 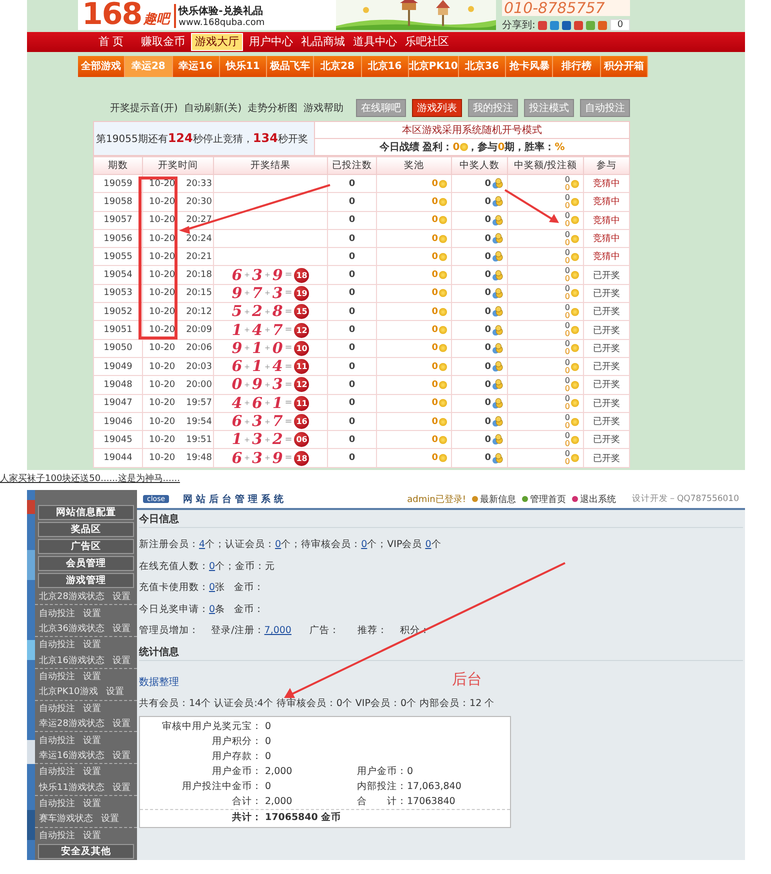 What do you see at coordinates (71, 787) in the screenshot?
I see `sidebar-item: 快乐11游戏状态` at bounding box center [71, 787].